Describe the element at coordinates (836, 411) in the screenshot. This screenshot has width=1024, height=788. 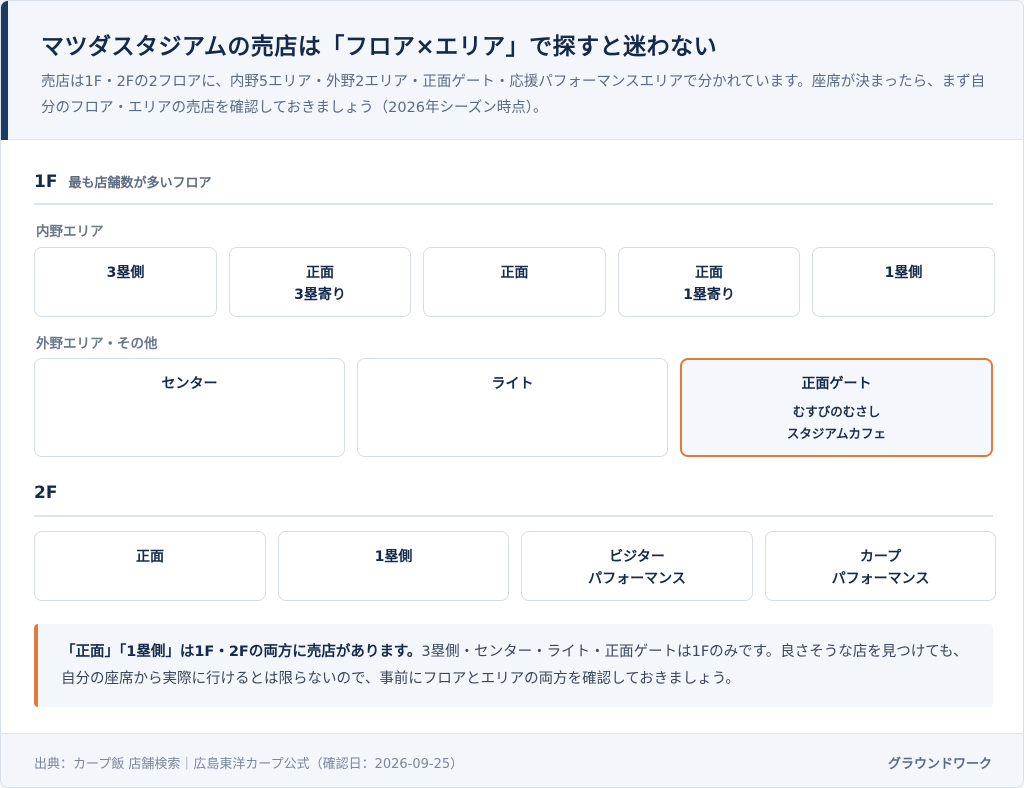
I see `shop-musubi-no-musashi: むすびのむさし` at that location.